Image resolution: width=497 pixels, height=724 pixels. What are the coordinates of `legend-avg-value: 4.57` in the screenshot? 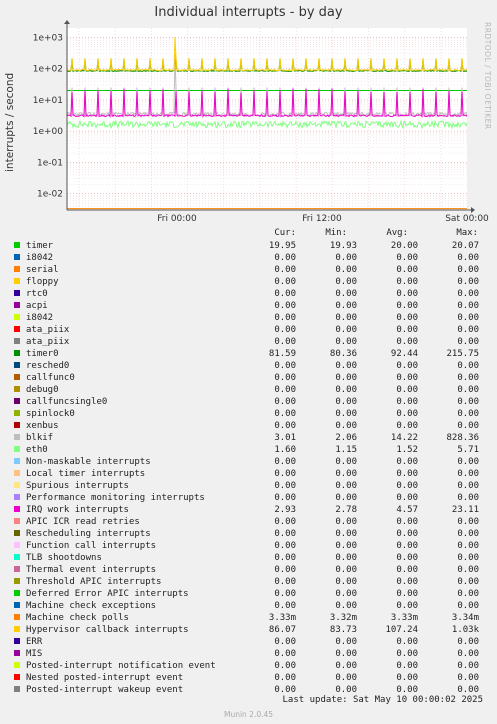 It's located at (407, 510).